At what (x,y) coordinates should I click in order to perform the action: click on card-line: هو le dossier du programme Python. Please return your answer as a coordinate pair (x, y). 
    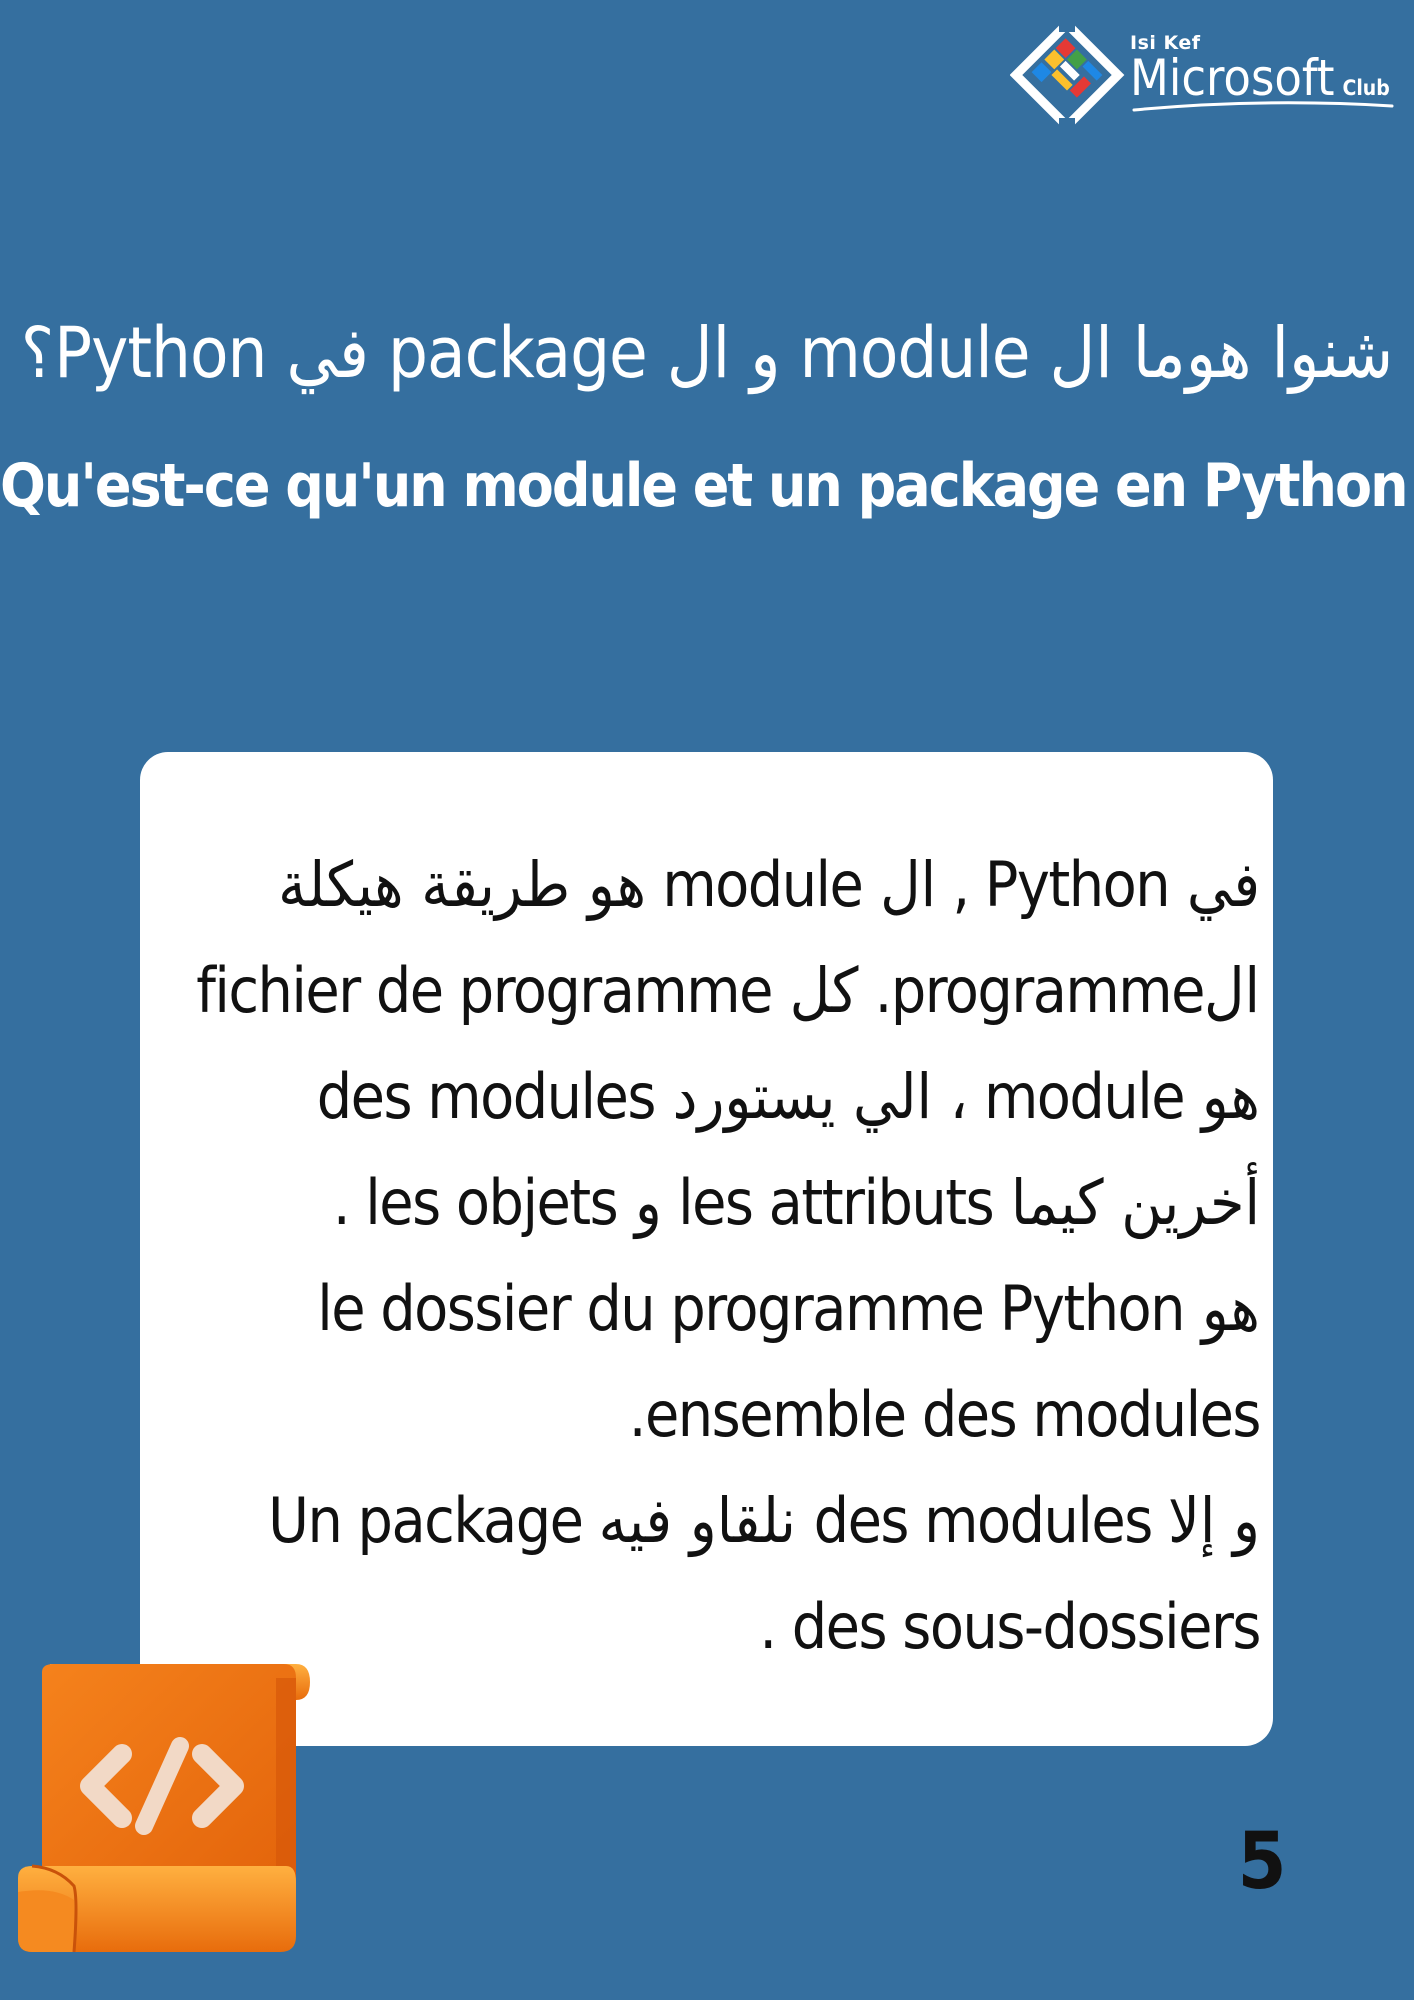
    Looking at the image, I should click on (789, 1308).